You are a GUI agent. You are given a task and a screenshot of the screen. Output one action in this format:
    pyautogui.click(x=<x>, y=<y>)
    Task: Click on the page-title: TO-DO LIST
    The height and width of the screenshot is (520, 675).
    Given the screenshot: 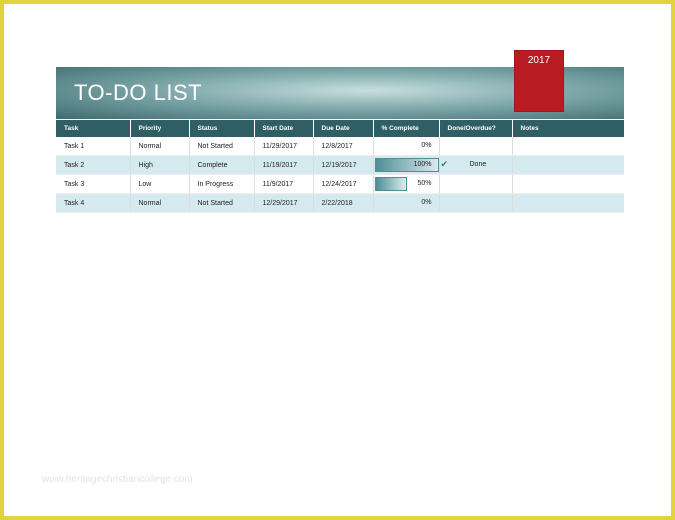 What is the action you would take?
    pyautogui.click(x=138, y=92)
    